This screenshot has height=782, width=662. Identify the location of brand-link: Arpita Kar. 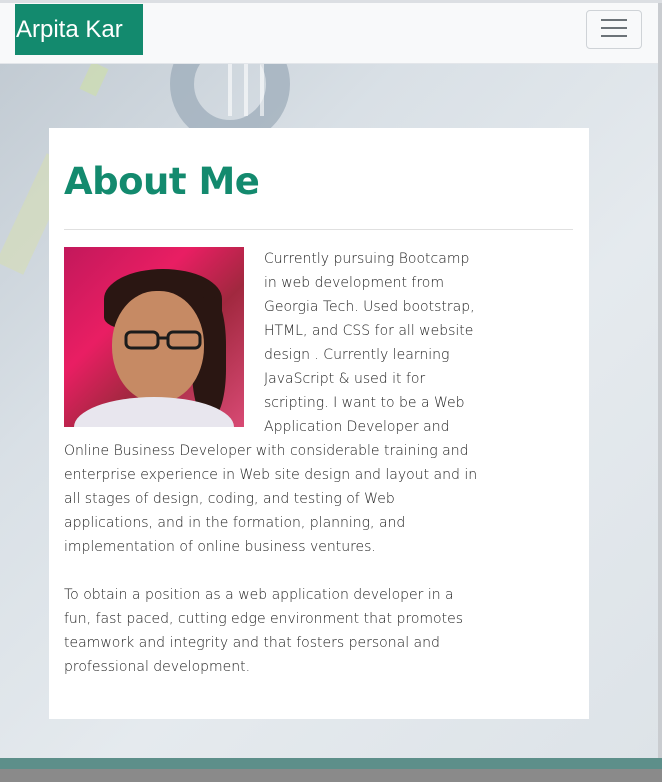
(79, 29).